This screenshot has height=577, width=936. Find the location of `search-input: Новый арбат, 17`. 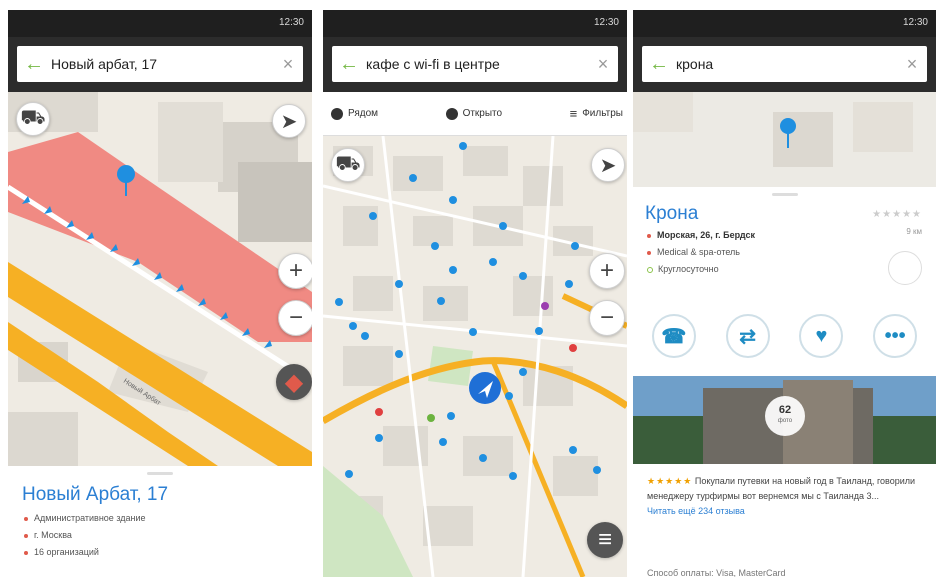

search-input: Новый арбат, 17 is located at coordinates (162, 64).